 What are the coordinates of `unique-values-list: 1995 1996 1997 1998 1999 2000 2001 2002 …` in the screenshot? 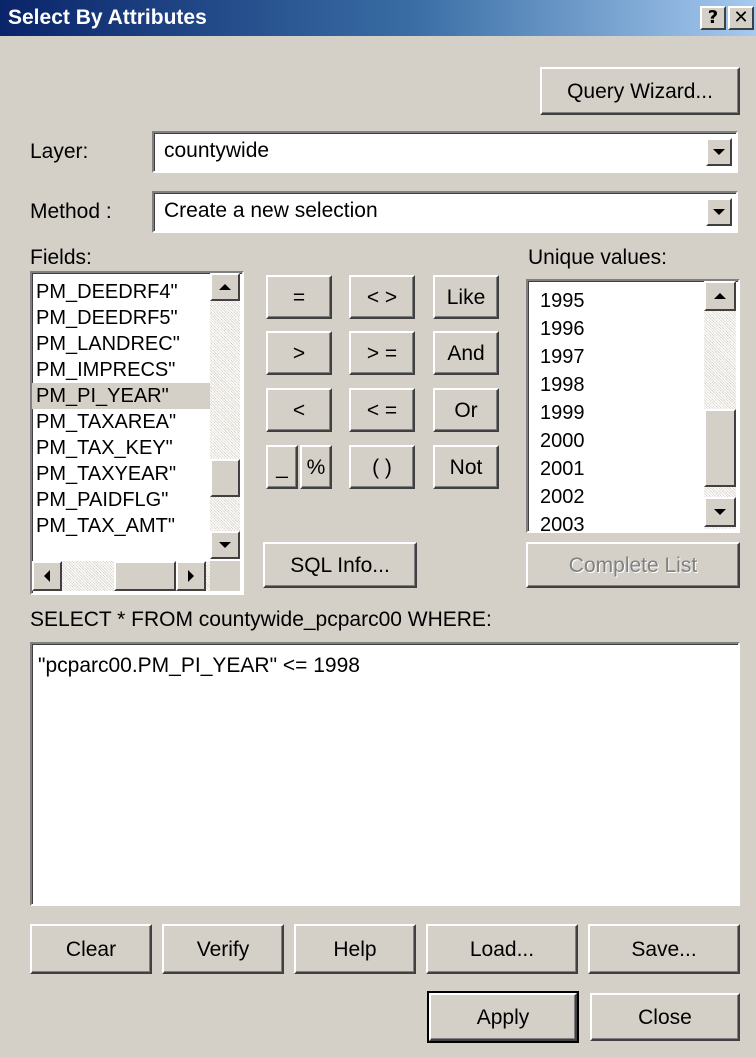 It's located at (633, 406).